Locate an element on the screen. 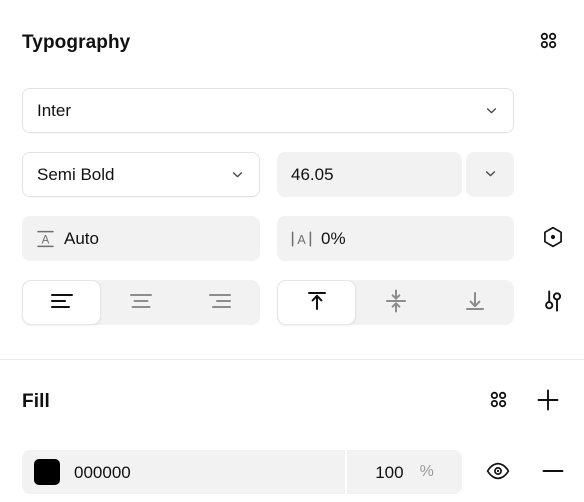 The image size is (584, 502). align-middle-icon is located at coordinates (396, 302).